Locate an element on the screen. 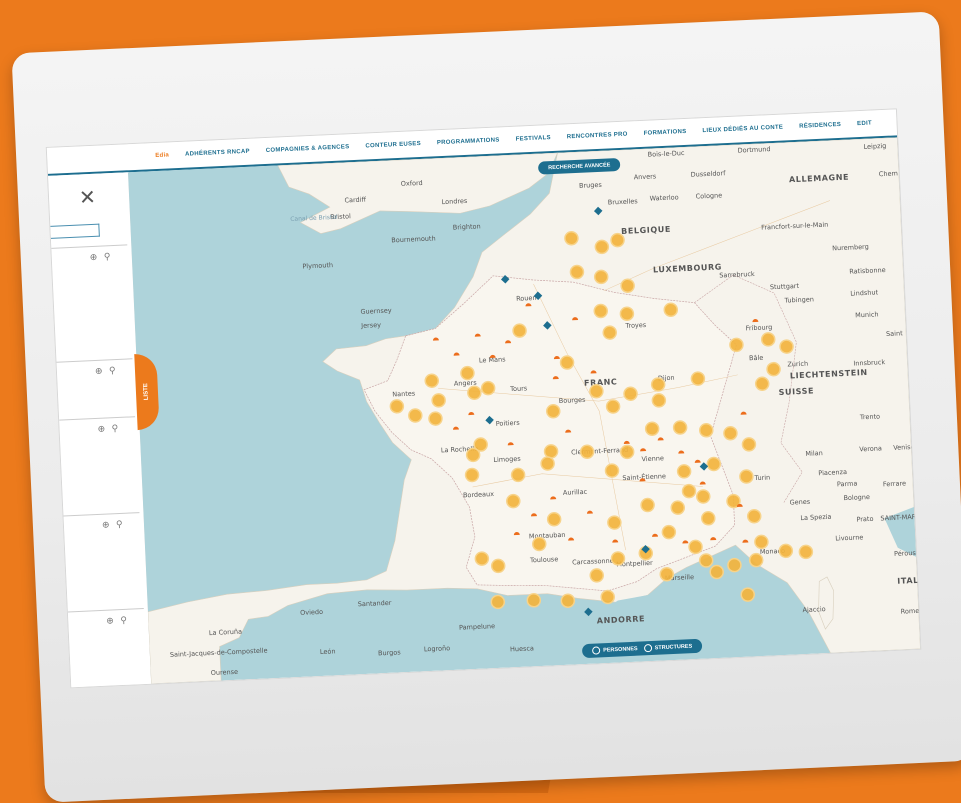 The width and height of the screenshot is (961, 803). nav-item-formations: FORMATIONS is located at coordinates (665, 133).